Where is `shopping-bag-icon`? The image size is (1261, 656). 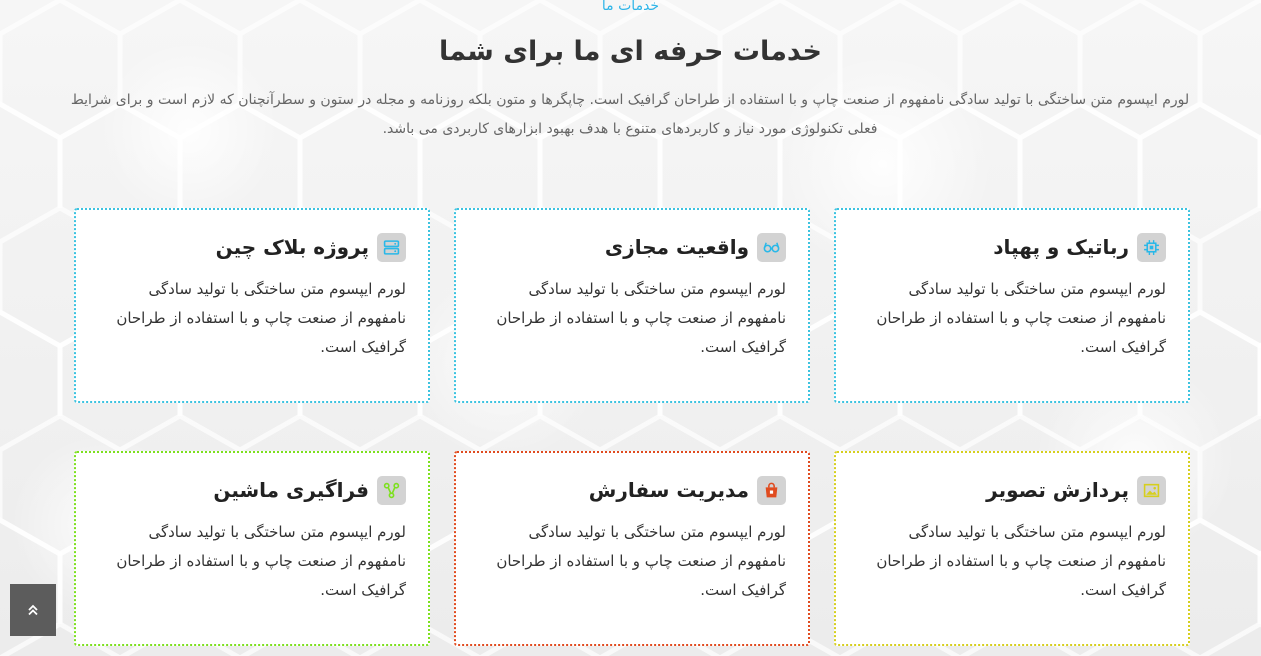 shopping-bag-icon is located at coordinates (771, 490).